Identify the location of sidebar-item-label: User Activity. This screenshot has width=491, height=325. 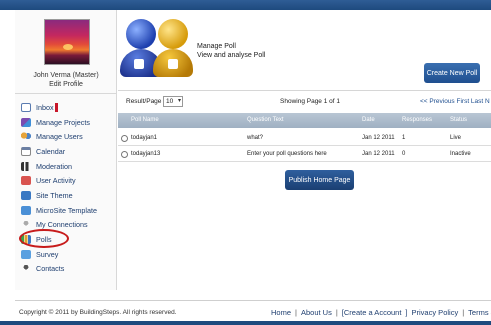
(56, 181).